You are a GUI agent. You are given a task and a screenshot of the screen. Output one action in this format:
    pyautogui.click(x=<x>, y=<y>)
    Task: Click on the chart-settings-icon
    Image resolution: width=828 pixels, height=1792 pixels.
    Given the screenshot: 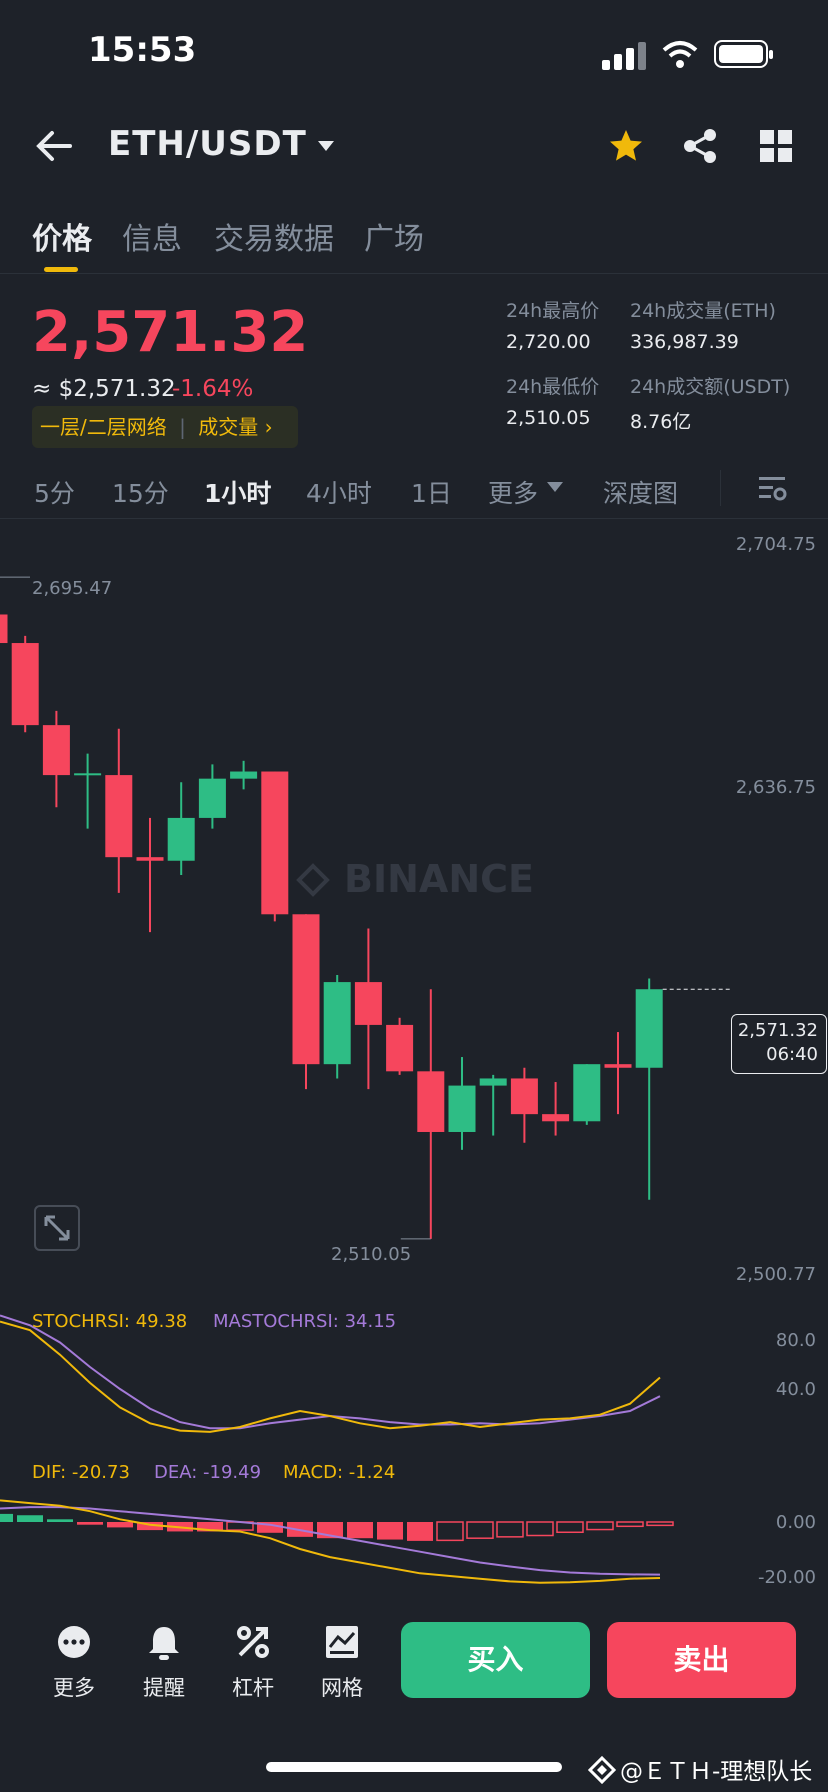 What is the action you would take?
    pyautogui.click(x=773, y=489)
    